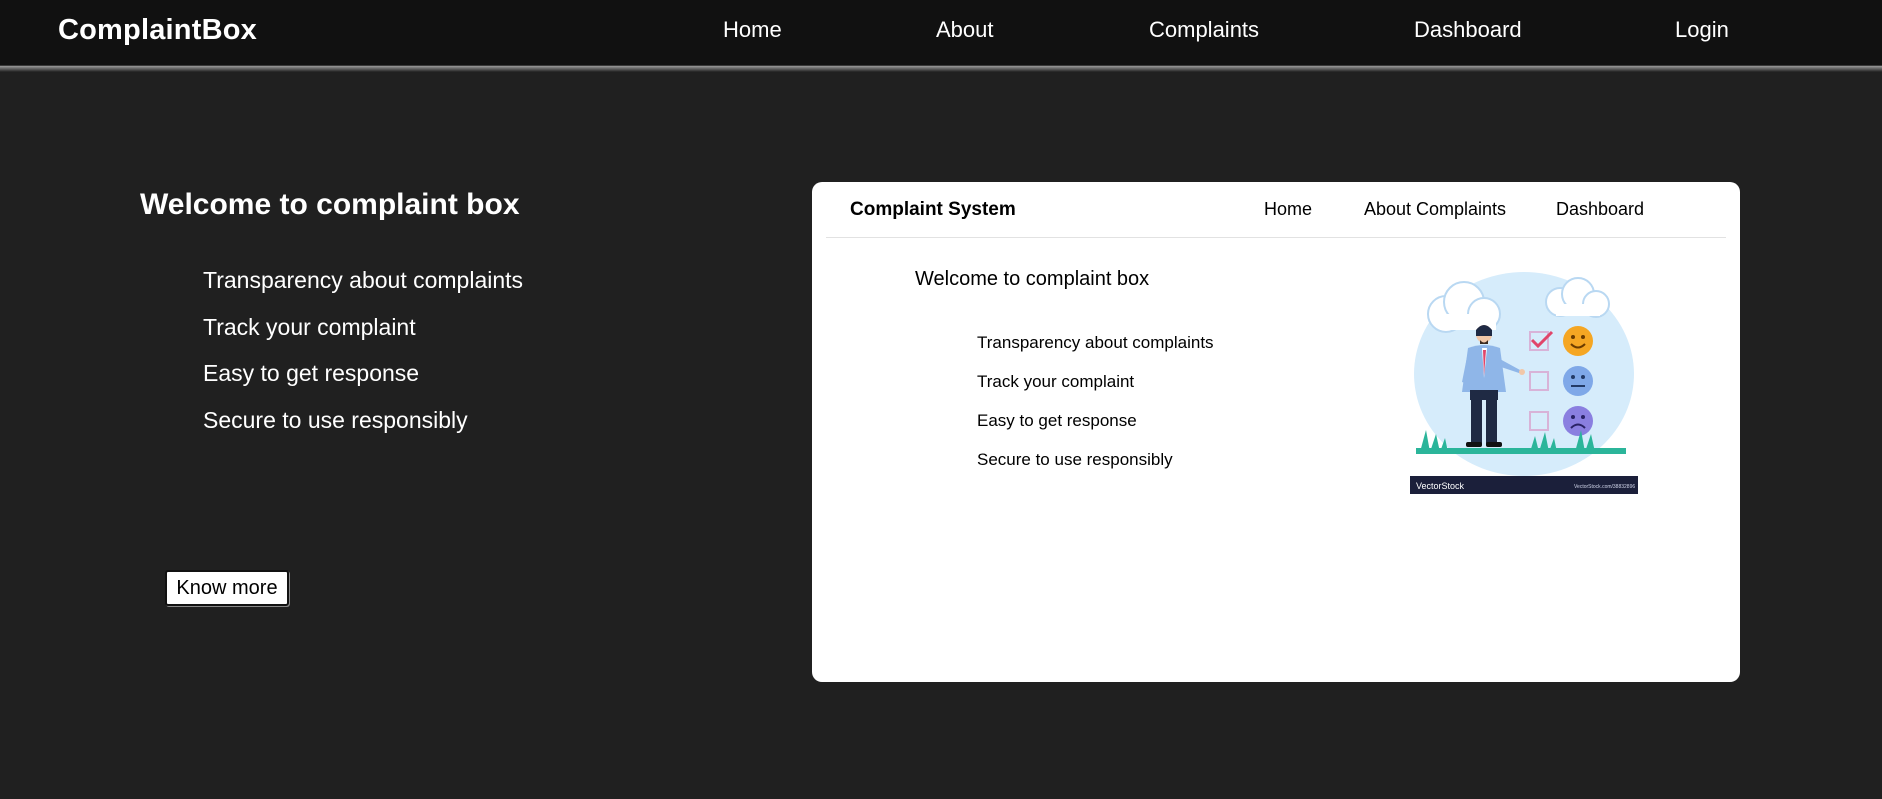 Image resolution: width=1882 pixels, height=799 pixels. I want to click on nav-about-link: About, so click(965, 30).